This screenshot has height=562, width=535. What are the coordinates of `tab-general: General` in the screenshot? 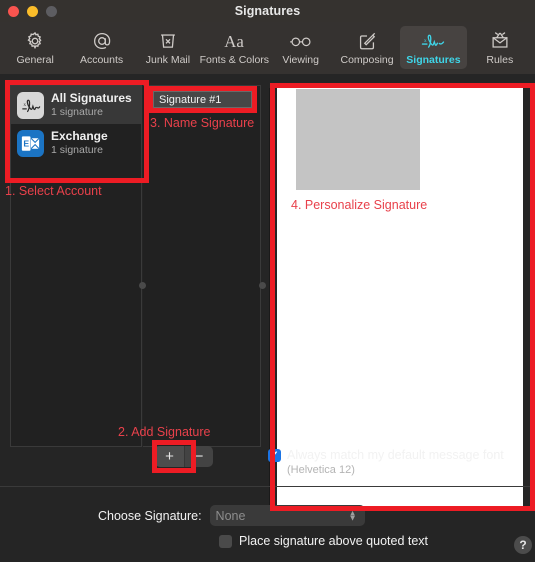 It's located at (35, 47).